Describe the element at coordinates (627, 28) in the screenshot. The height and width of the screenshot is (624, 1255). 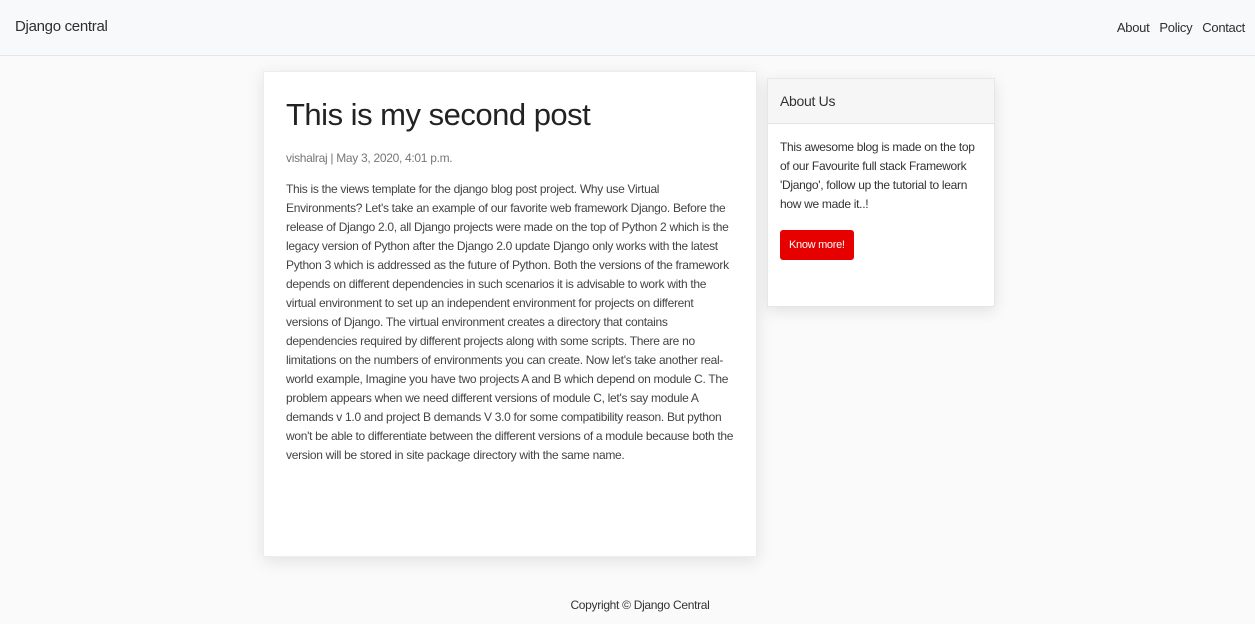
I see `top-navbar: Django central About Policy Contact` at that location.